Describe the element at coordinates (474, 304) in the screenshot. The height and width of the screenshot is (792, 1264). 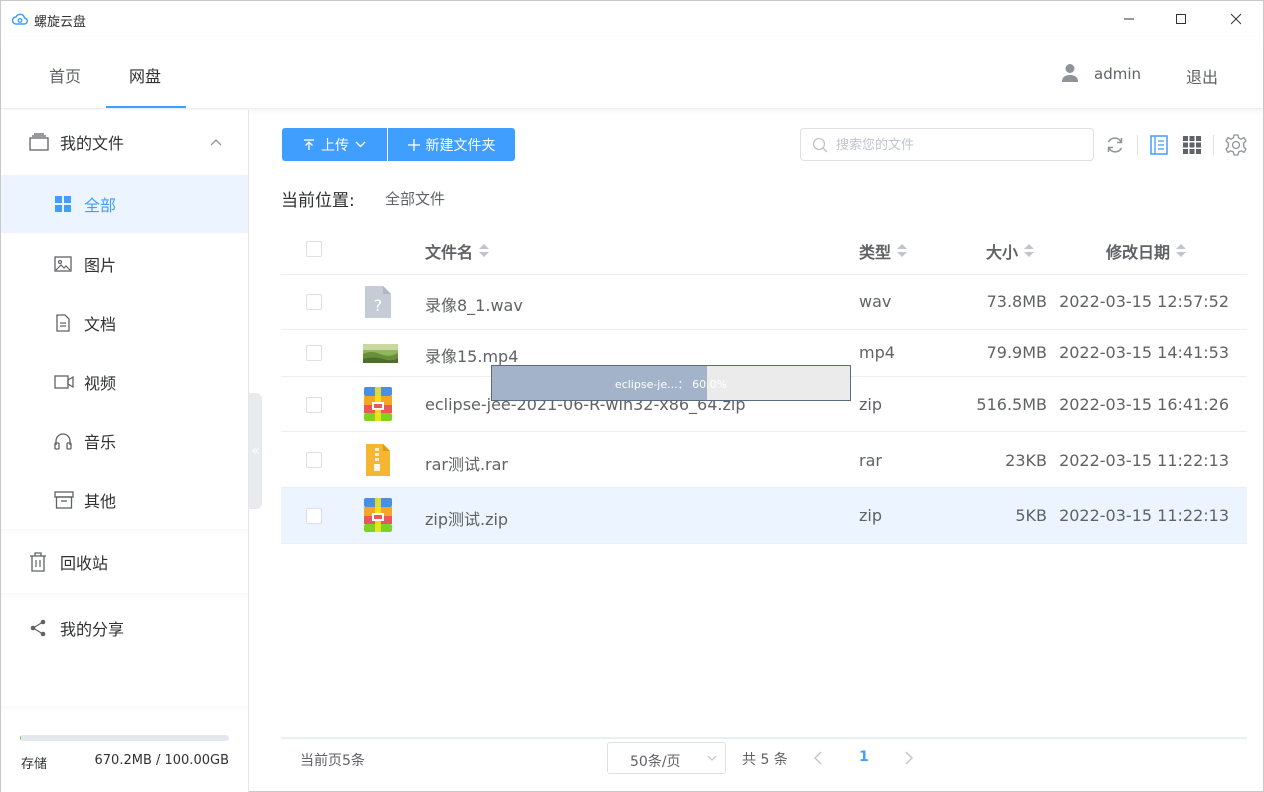
I see `file-name: 录像8_1.wav` at that location.